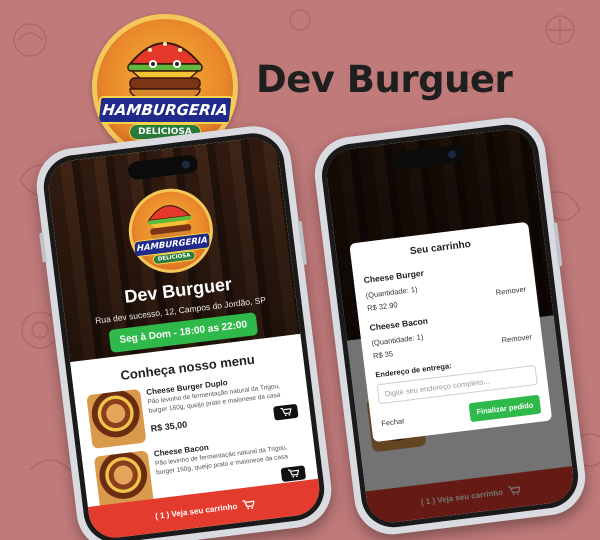 This screenshot has height=540, width=600. I want to click on product-price: R$ 35,00, so click(169, 426).